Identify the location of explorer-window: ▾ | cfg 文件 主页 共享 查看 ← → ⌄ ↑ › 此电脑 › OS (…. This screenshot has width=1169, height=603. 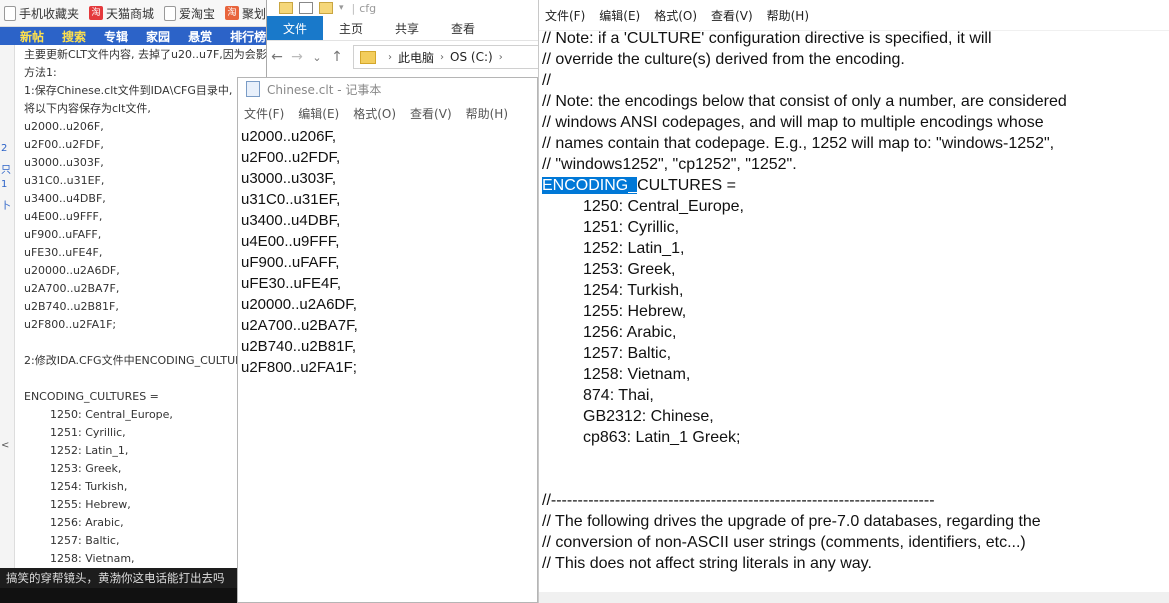
(402, 40).